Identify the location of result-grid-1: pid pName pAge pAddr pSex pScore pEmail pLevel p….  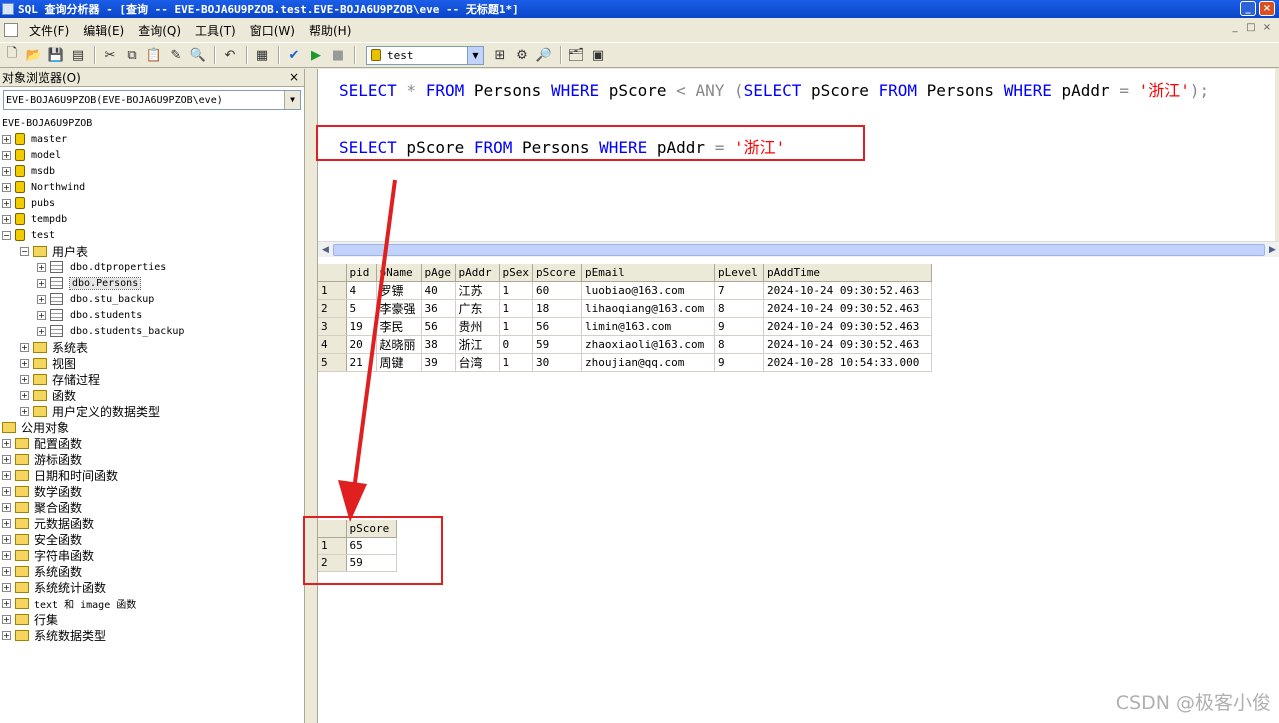
(625, 318).